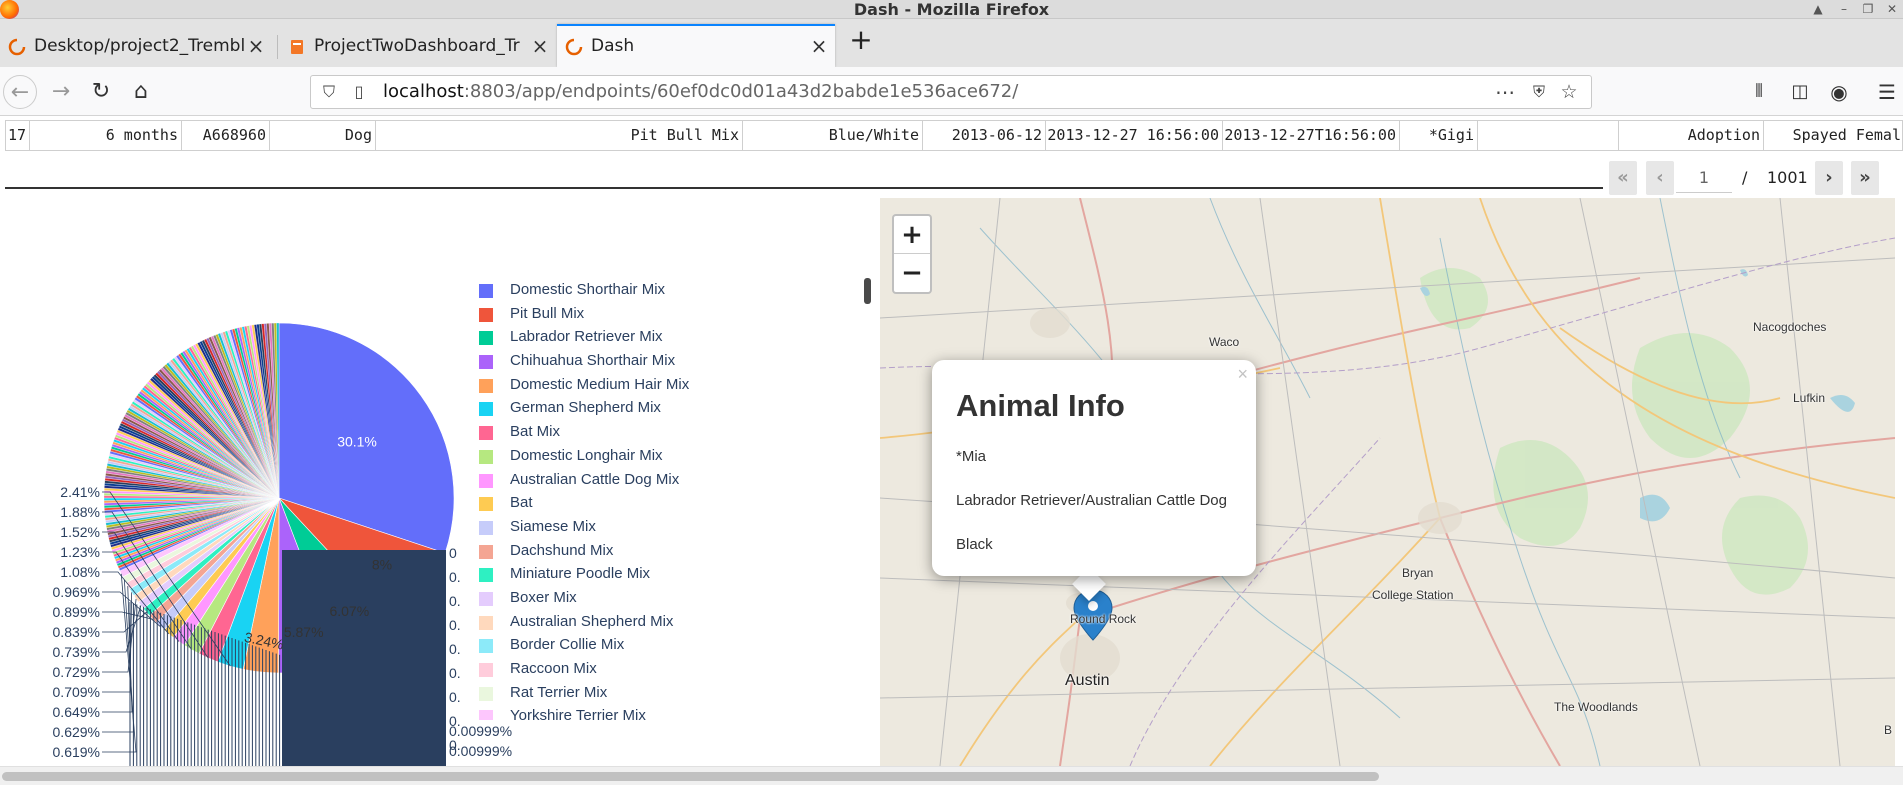 This screenshot has width=1903, height=785. What do you see at coordinates (595, 479) in the screenshot?
I see `legend-label: Australian Cattle Dog Mix` at bounding box center [595, 479].